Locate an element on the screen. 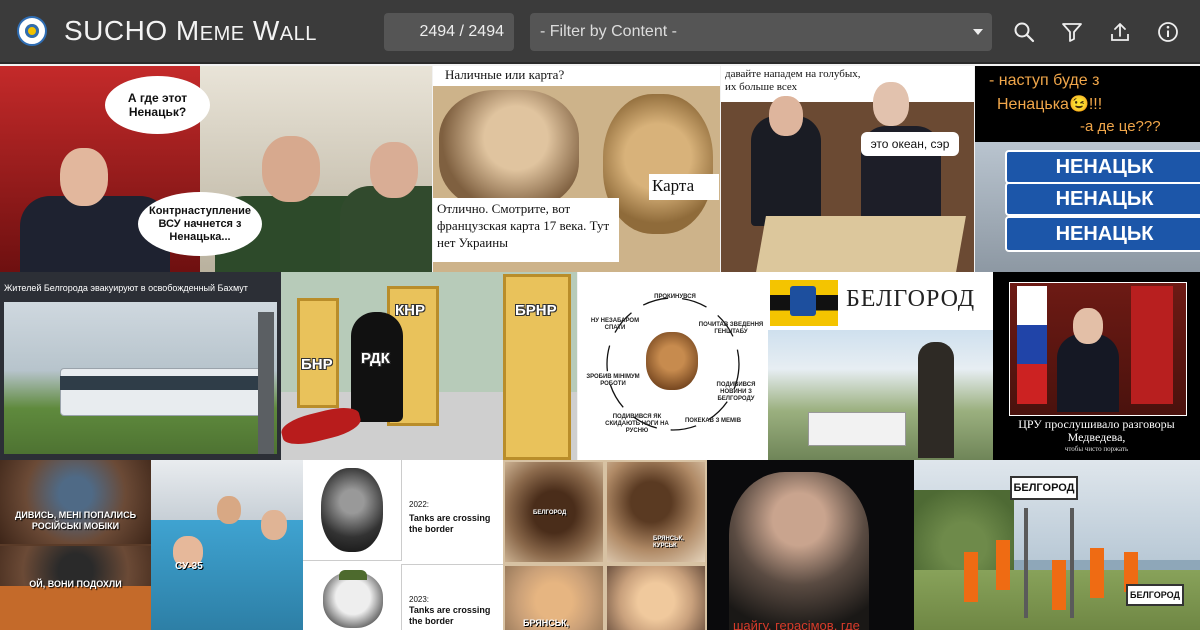 Image resolution: width=1200 pixels, height=630 pixels. meme-tile-cats: БЕЛГОРОД БРЯНСЬК, КУРСЬК БРЯНСЬК, is located at coordinates (605, 545).